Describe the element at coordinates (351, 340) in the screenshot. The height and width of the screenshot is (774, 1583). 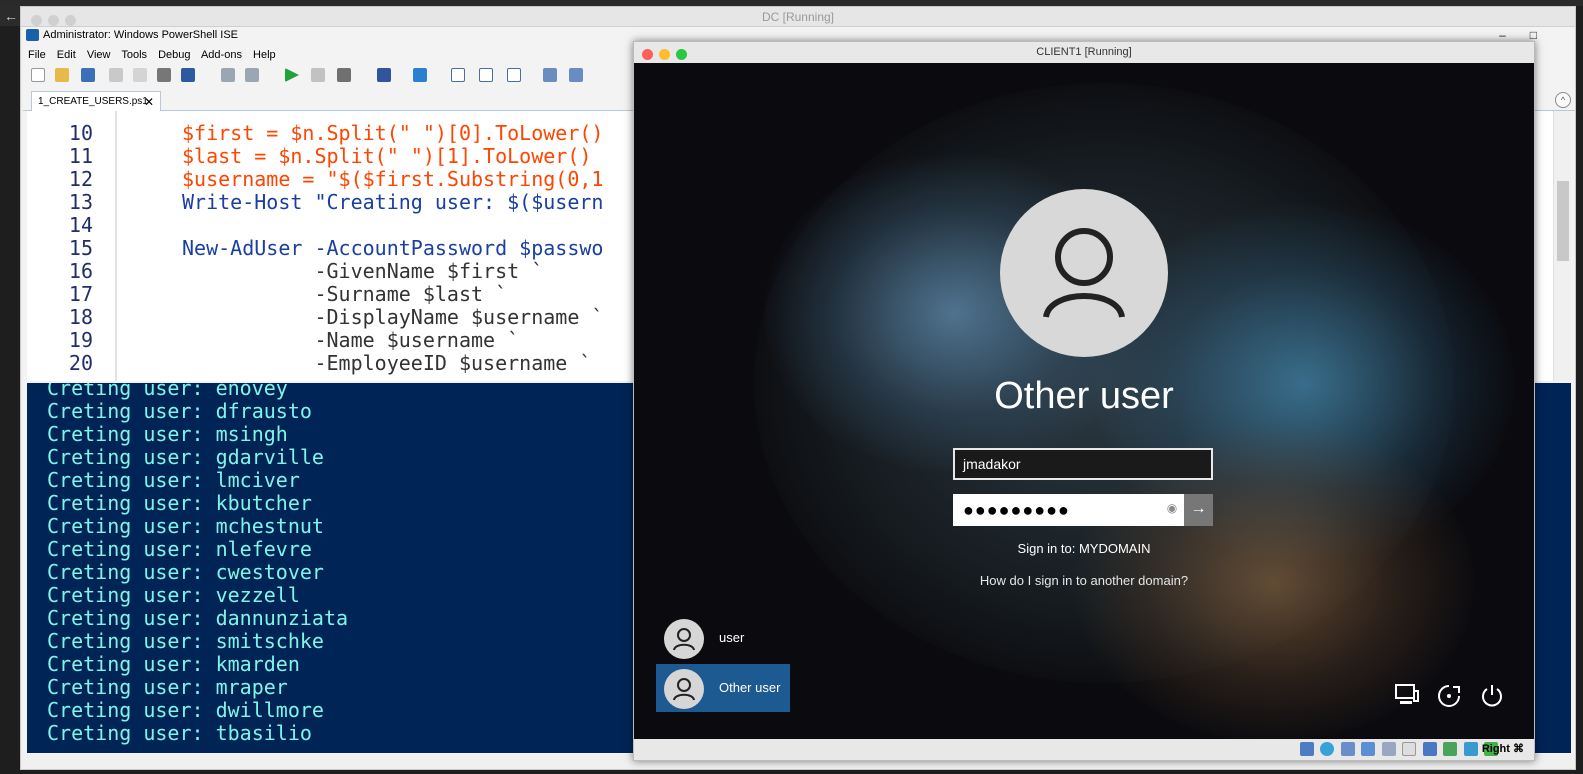
I see `code-line: -Name $username `` at that location.